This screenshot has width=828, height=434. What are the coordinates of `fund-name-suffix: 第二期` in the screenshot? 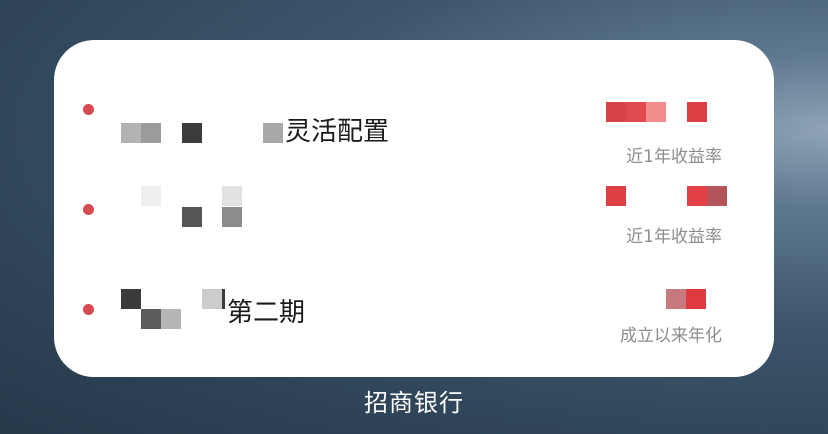 It's located at (266, 313).